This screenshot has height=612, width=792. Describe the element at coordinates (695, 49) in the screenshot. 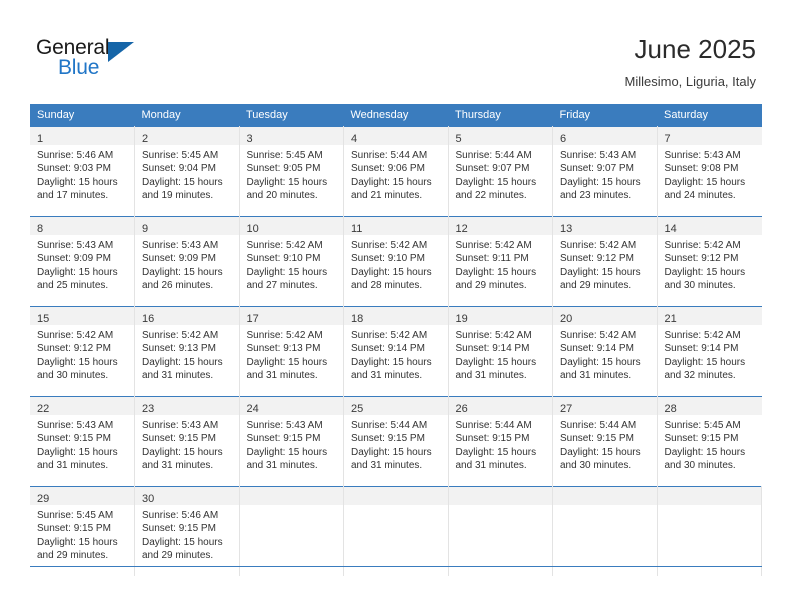

I see `page-title: June 2025` at that location.